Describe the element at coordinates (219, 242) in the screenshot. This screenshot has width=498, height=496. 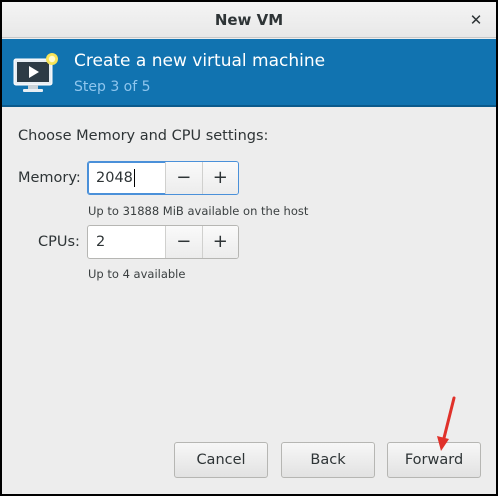
I see `cpus-increment-button: +` at that location.